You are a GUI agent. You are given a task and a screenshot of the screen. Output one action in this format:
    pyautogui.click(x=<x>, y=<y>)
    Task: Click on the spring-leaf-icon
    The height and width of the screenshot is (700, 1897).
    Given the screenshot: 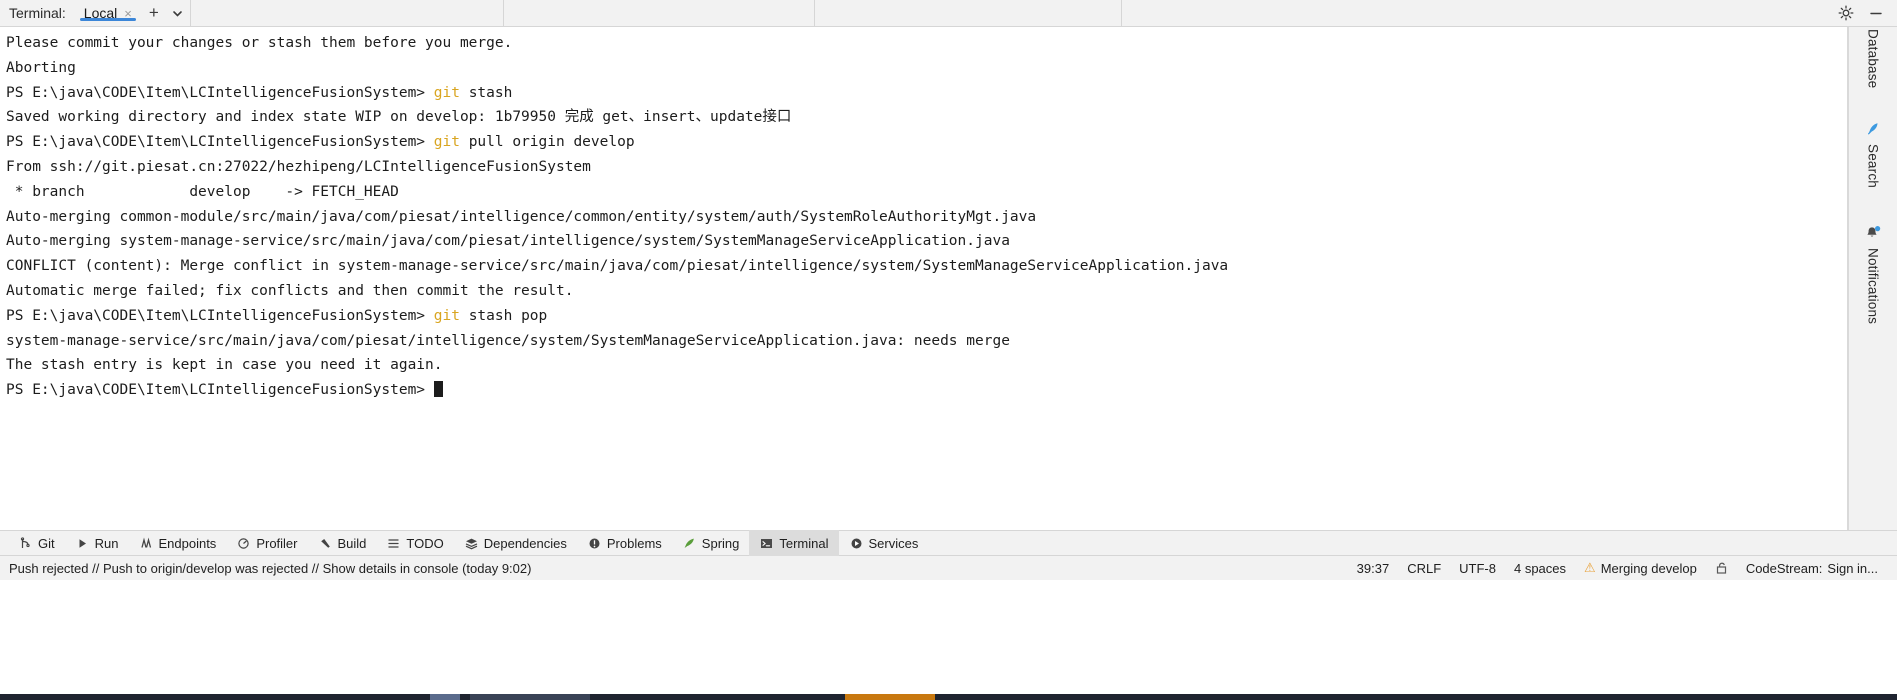 What is the action you would take?
    pyautogui.click(x=689, y=543)
    